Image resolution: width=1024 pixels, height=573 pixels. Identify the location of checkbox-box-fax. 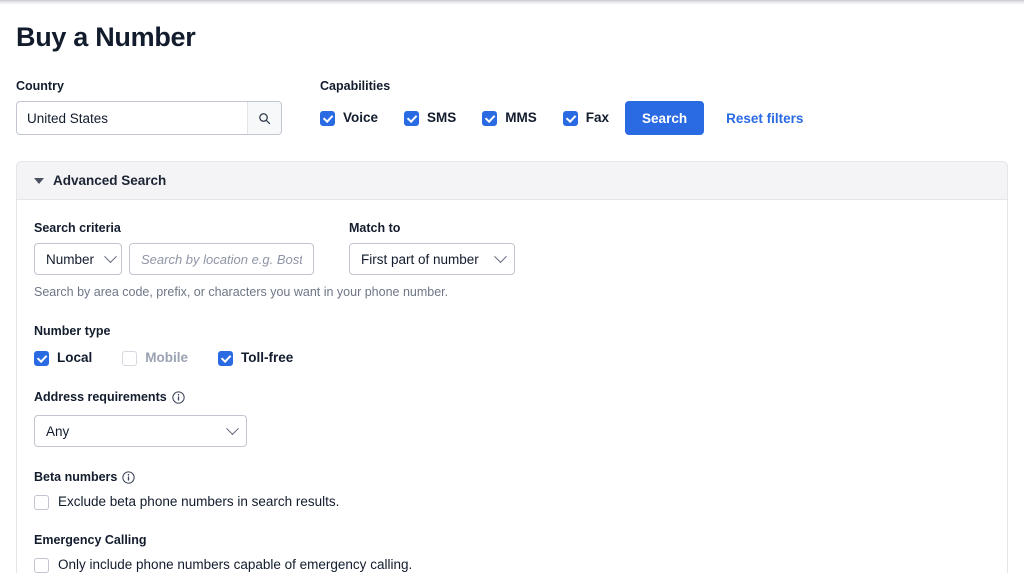
(570, 118).